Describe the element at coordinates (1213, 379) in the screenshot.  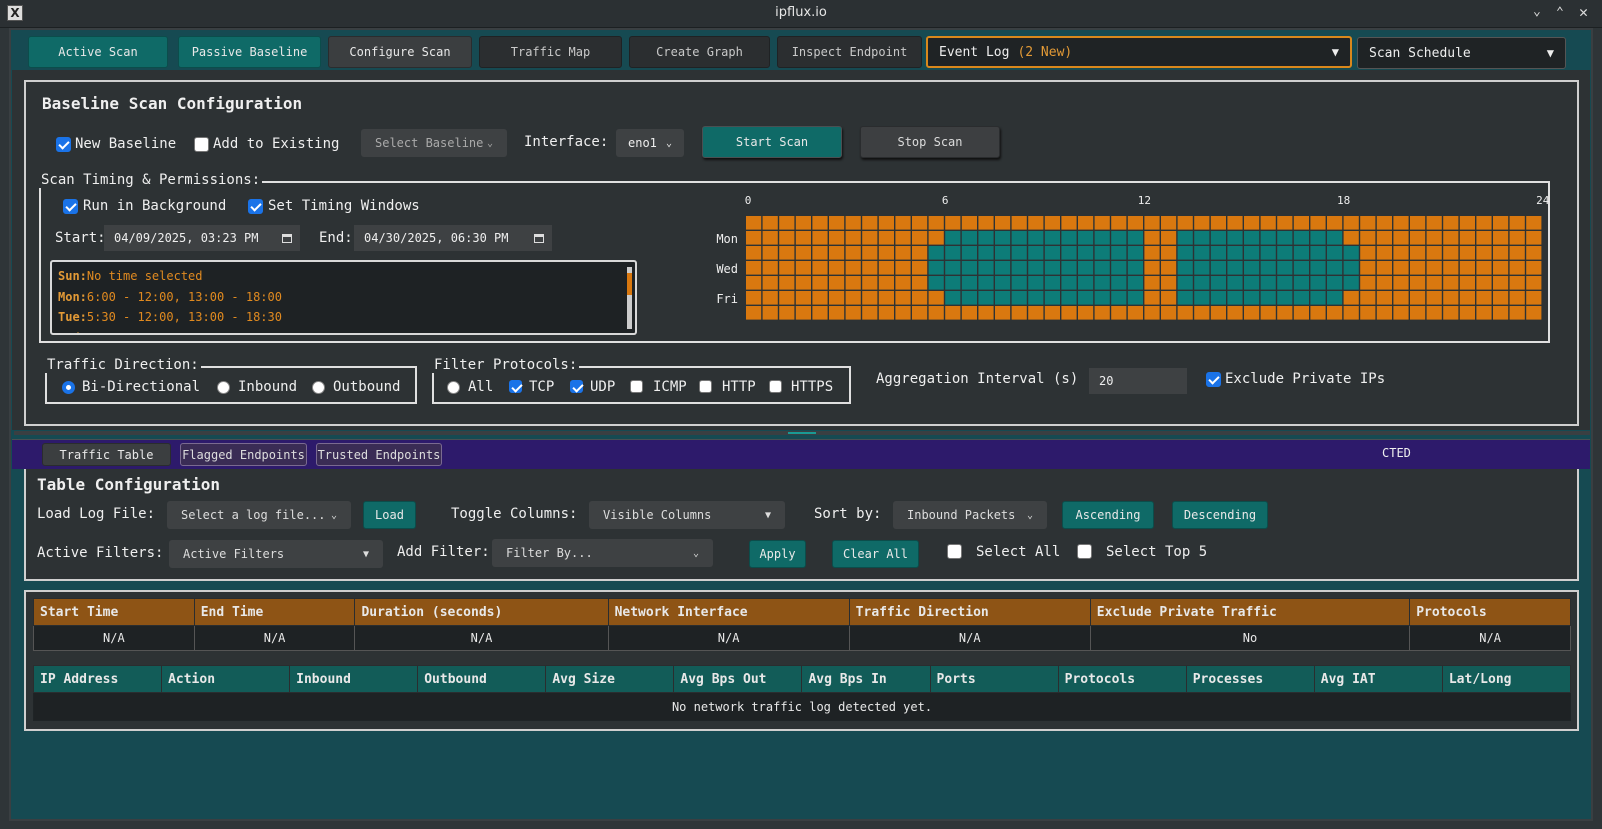
I see `exclude-private-checkbox` at that location.